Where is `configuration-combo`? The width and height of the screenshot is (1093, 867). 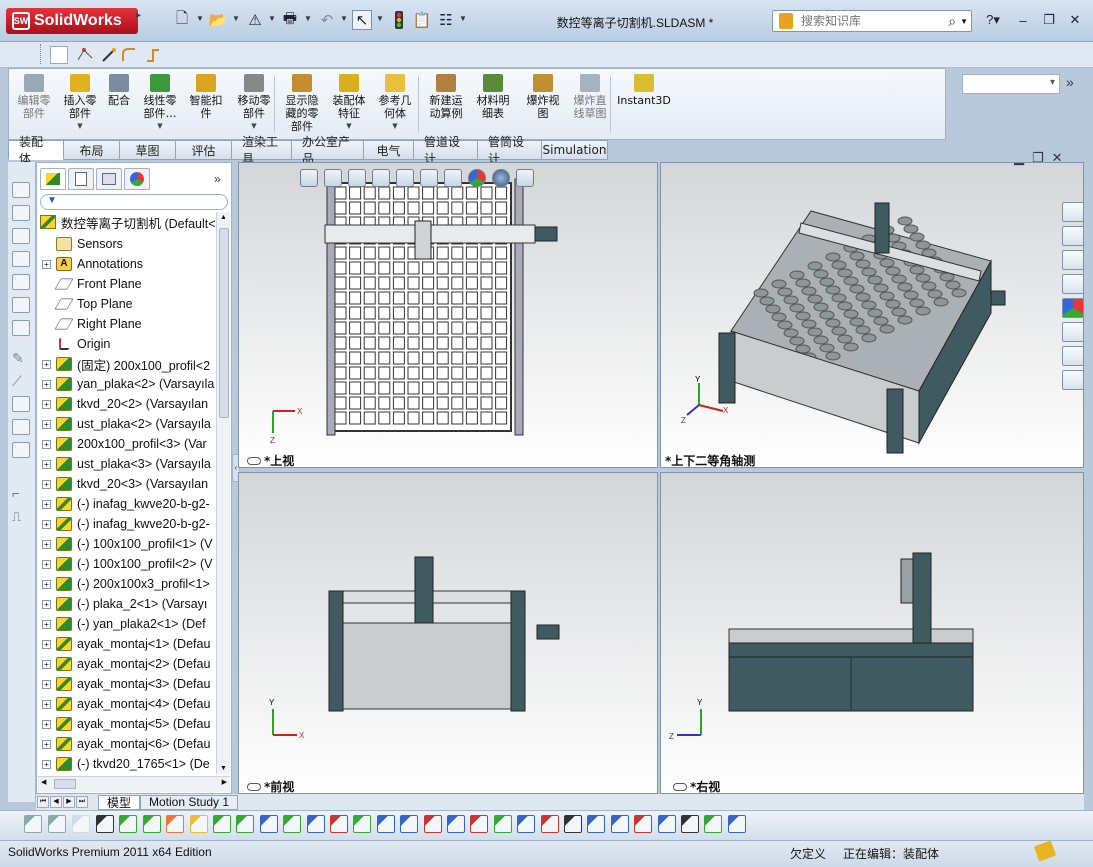 configuration-combo is located at coordinates (1011, 84).